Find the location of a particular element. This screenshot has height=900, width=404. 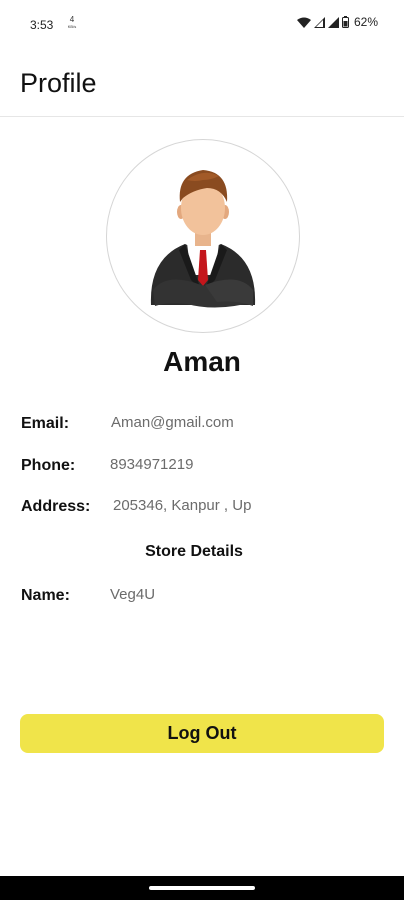

system-navigation-bar is located at coordinates (202, 888).